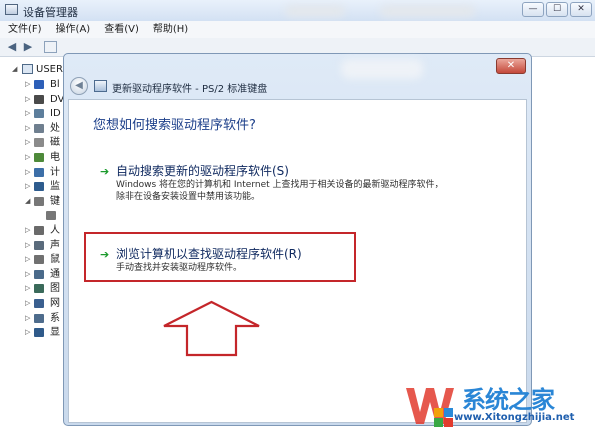 This screenshot has width=595, height=433. Describe the element at coordinates (430, 407) in the screenshot. I see `watermark-logo-icon` at that location.